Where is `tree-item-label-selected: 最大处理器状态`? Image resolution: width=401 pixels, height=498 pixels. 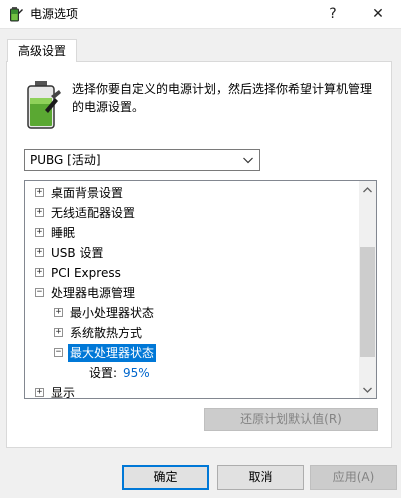
tree-item-label-selected: 最大处理器状态 is located at coordinates (112, 353).